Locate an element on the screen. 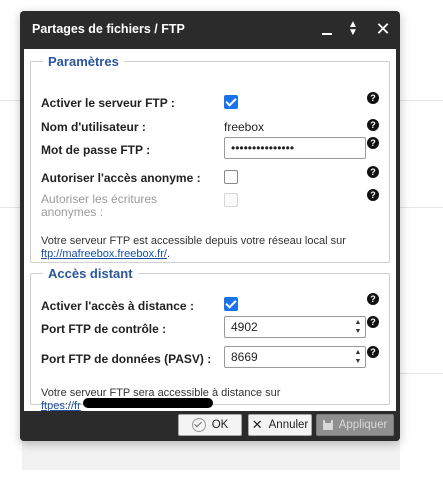  cancel-button: ✕ Annuler is located at coordinates (280, 425).